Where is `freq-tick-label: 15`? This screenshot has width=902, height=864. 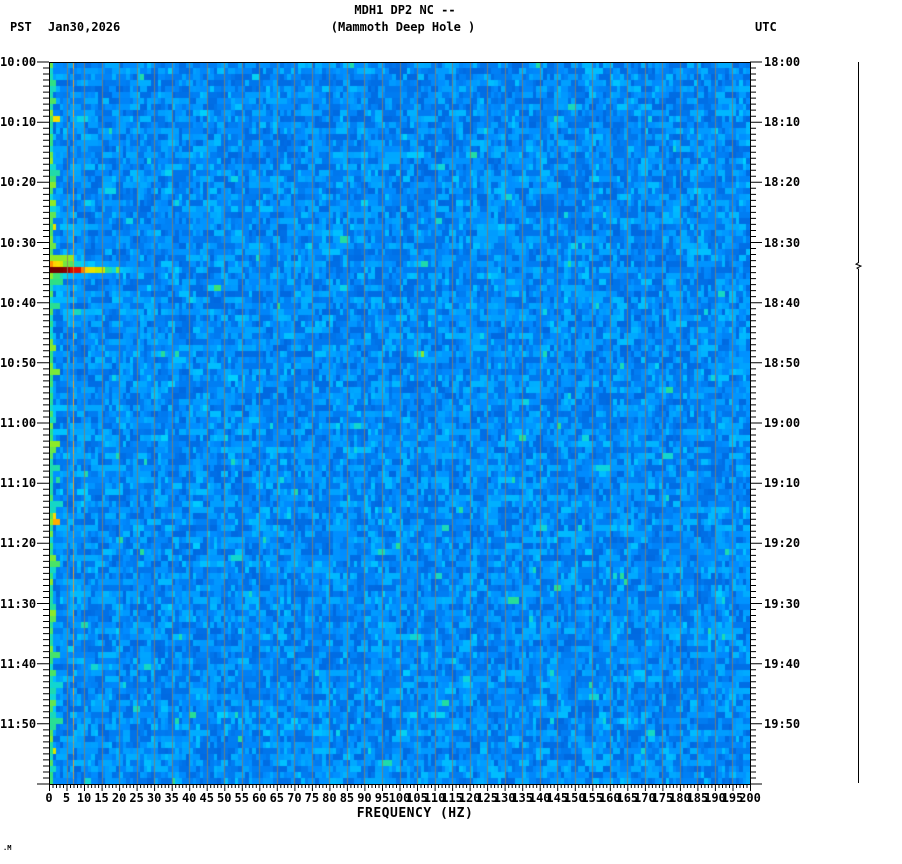
freq-tick-label: 15 is located at coordinates (101, 798).